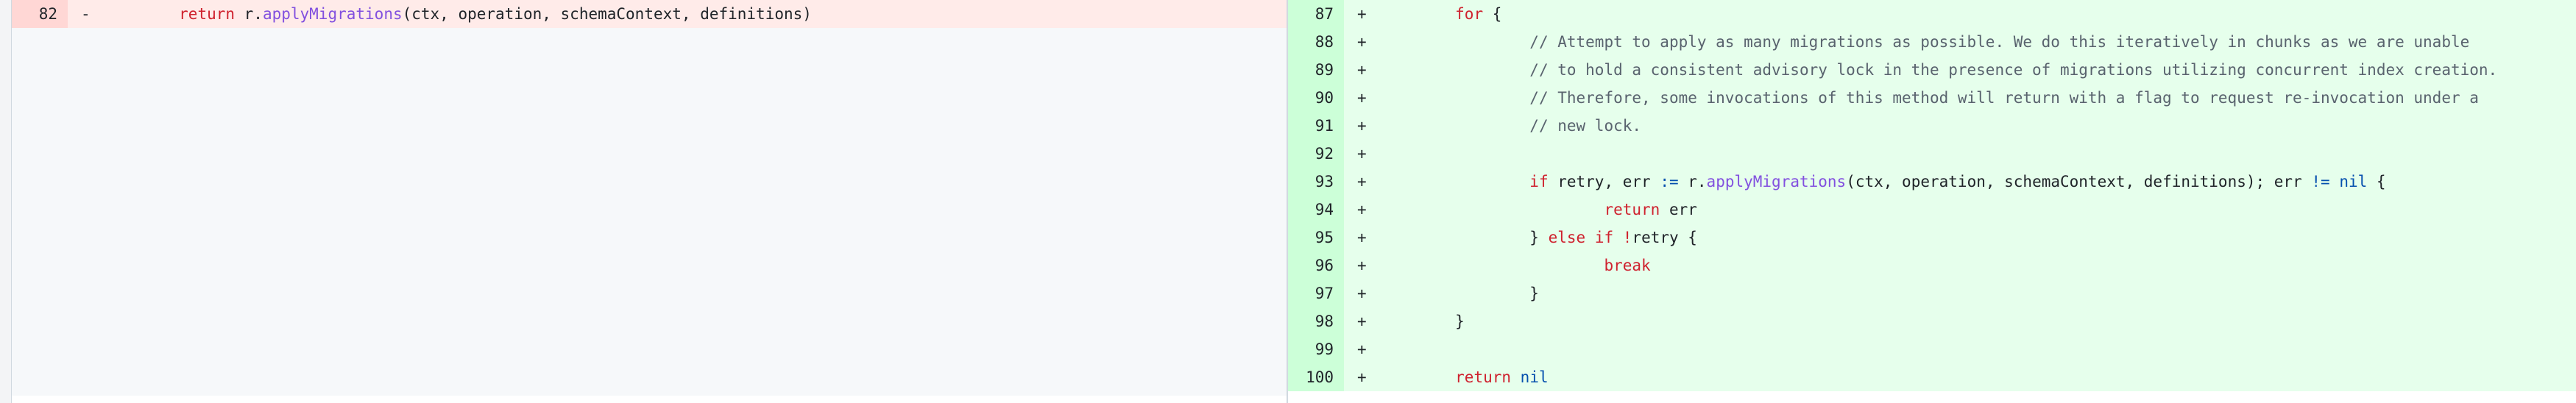 This screenshot has width=2576, height=403. Describe the element at coordinates (1678, 209) in the screenshot. I see `code-token: err` at that location.